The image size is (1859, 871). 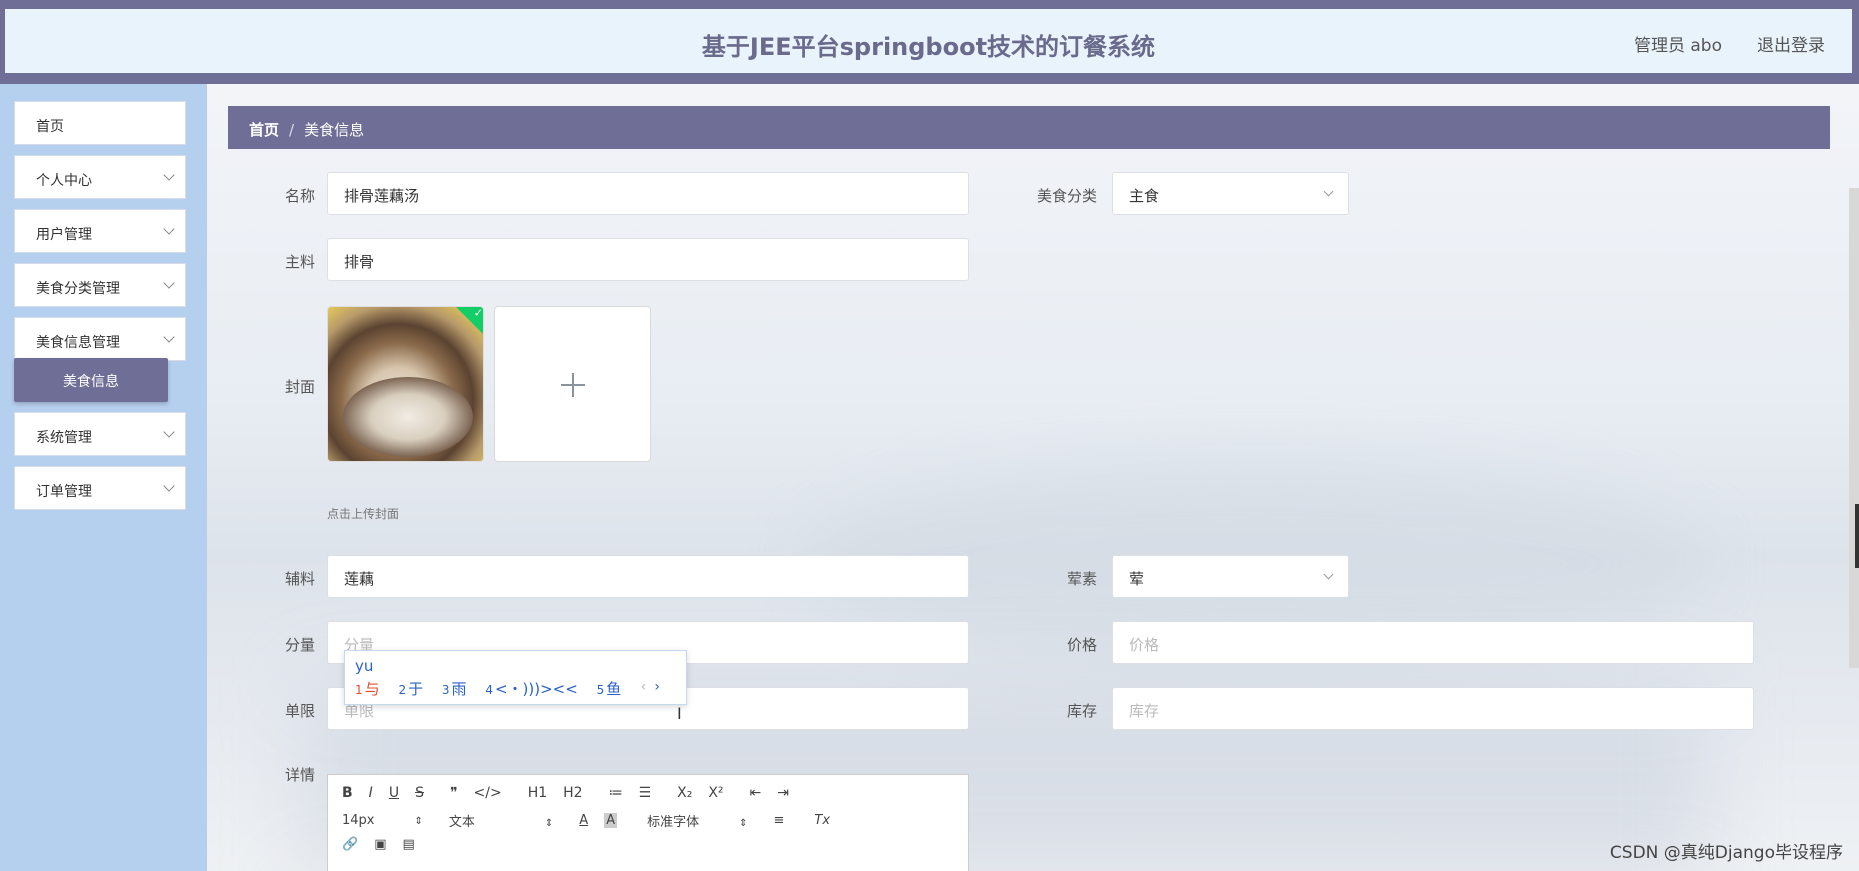 I want to click on category-select: 主食, so click(x=1230, y=193).